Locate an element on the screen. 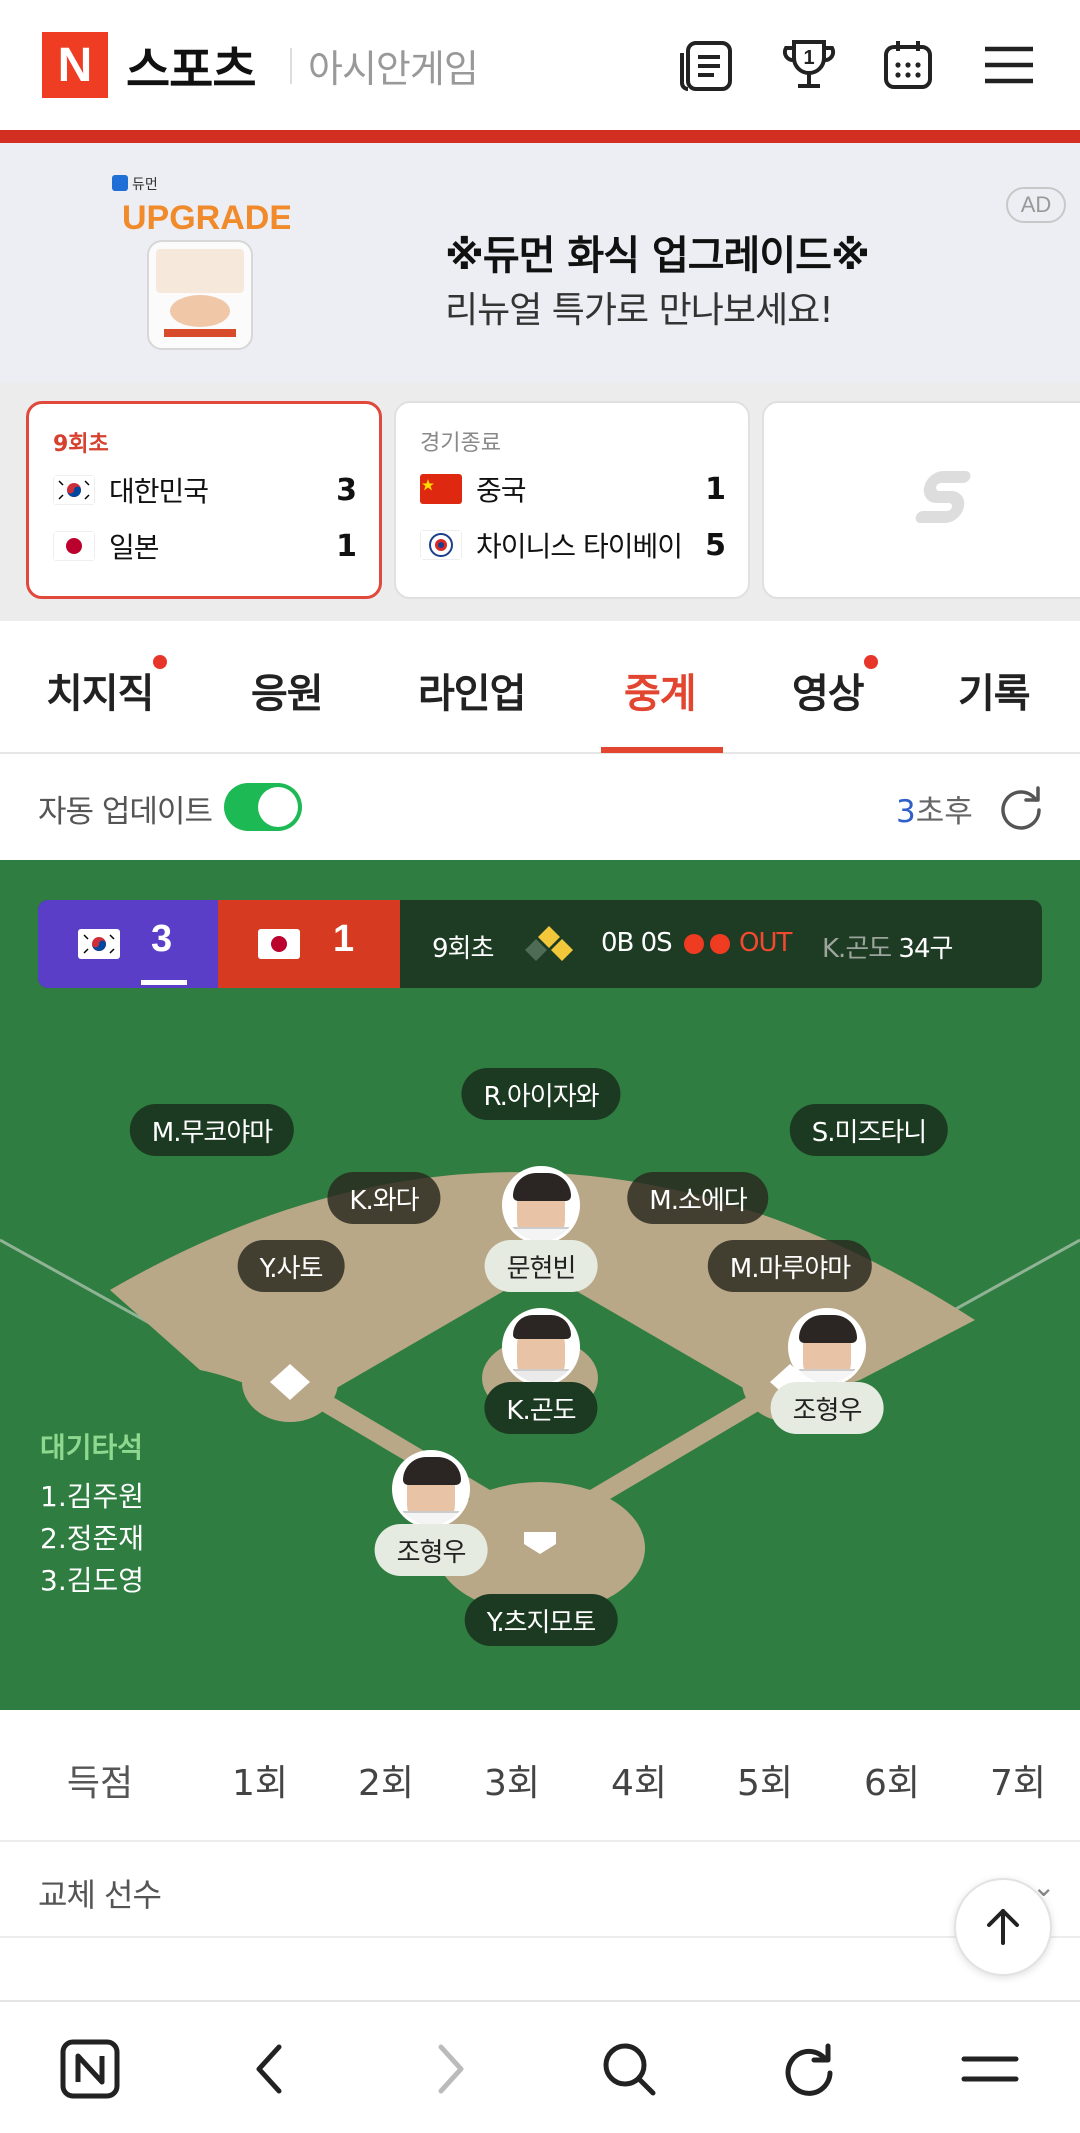 Image resolution: width=1080 pixels, height=2133 pixels. away-team-score-box: 1 is located at coordinates (309, 944).